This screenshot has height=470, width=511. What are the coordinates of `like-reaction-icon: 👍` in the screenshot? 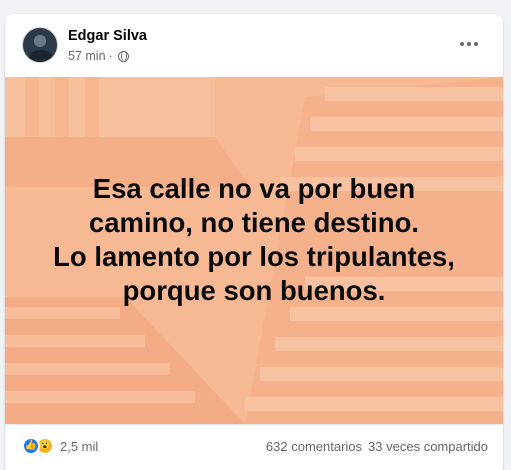 It's located at (31, 446).